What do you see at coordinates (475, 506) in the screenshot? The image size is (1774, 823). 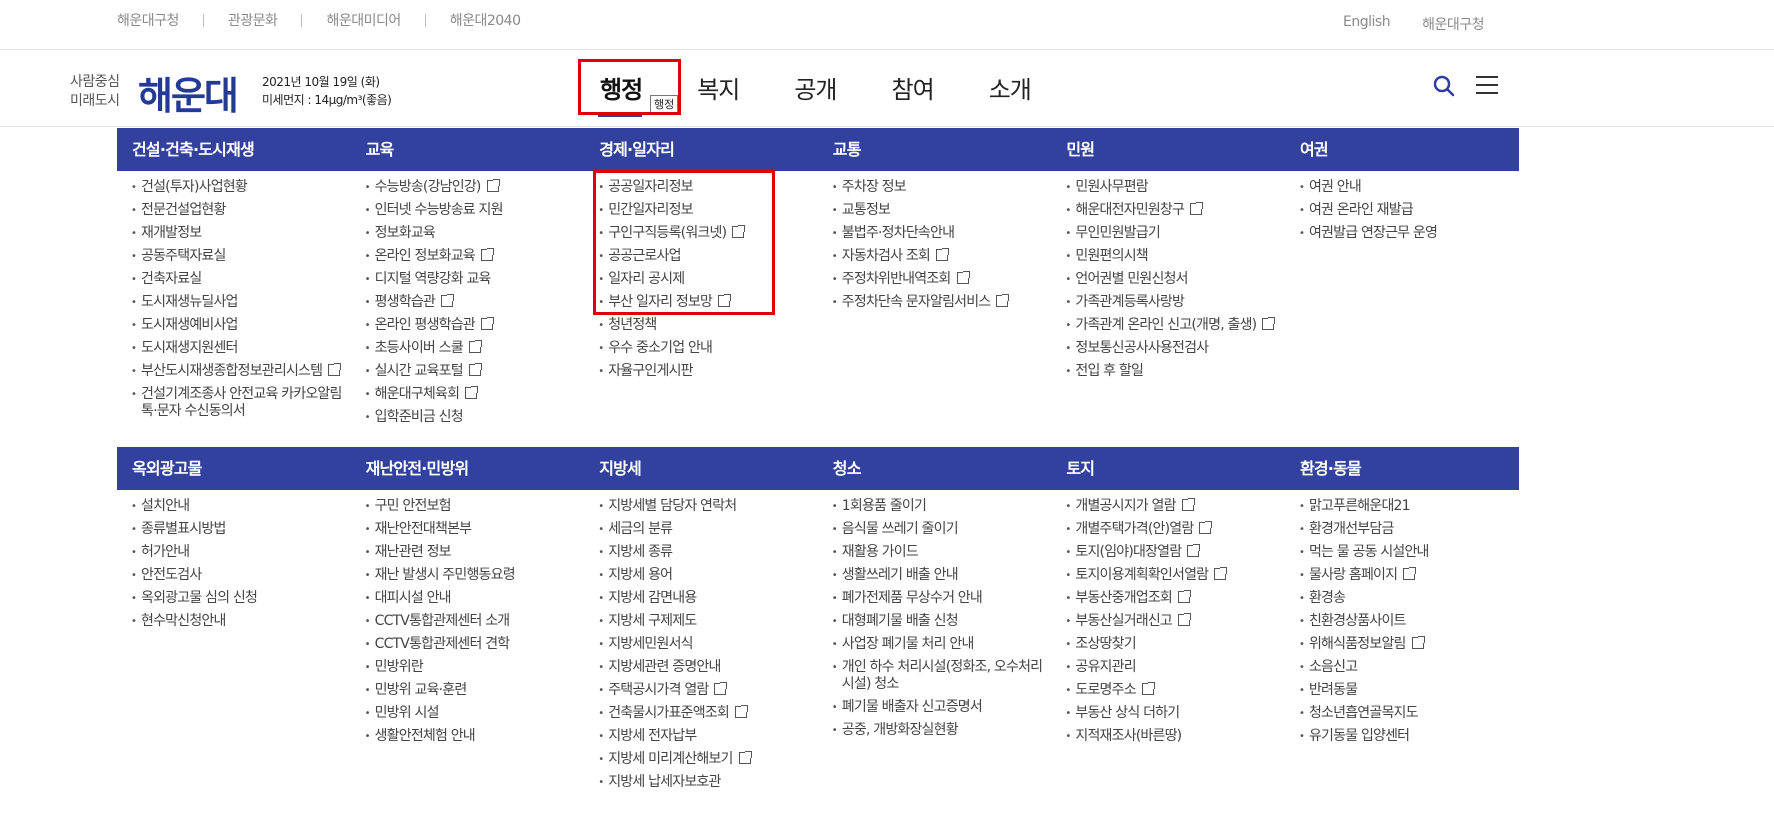 I see `menu-item: 구민 안전보험` at bounding box center [475, 506].